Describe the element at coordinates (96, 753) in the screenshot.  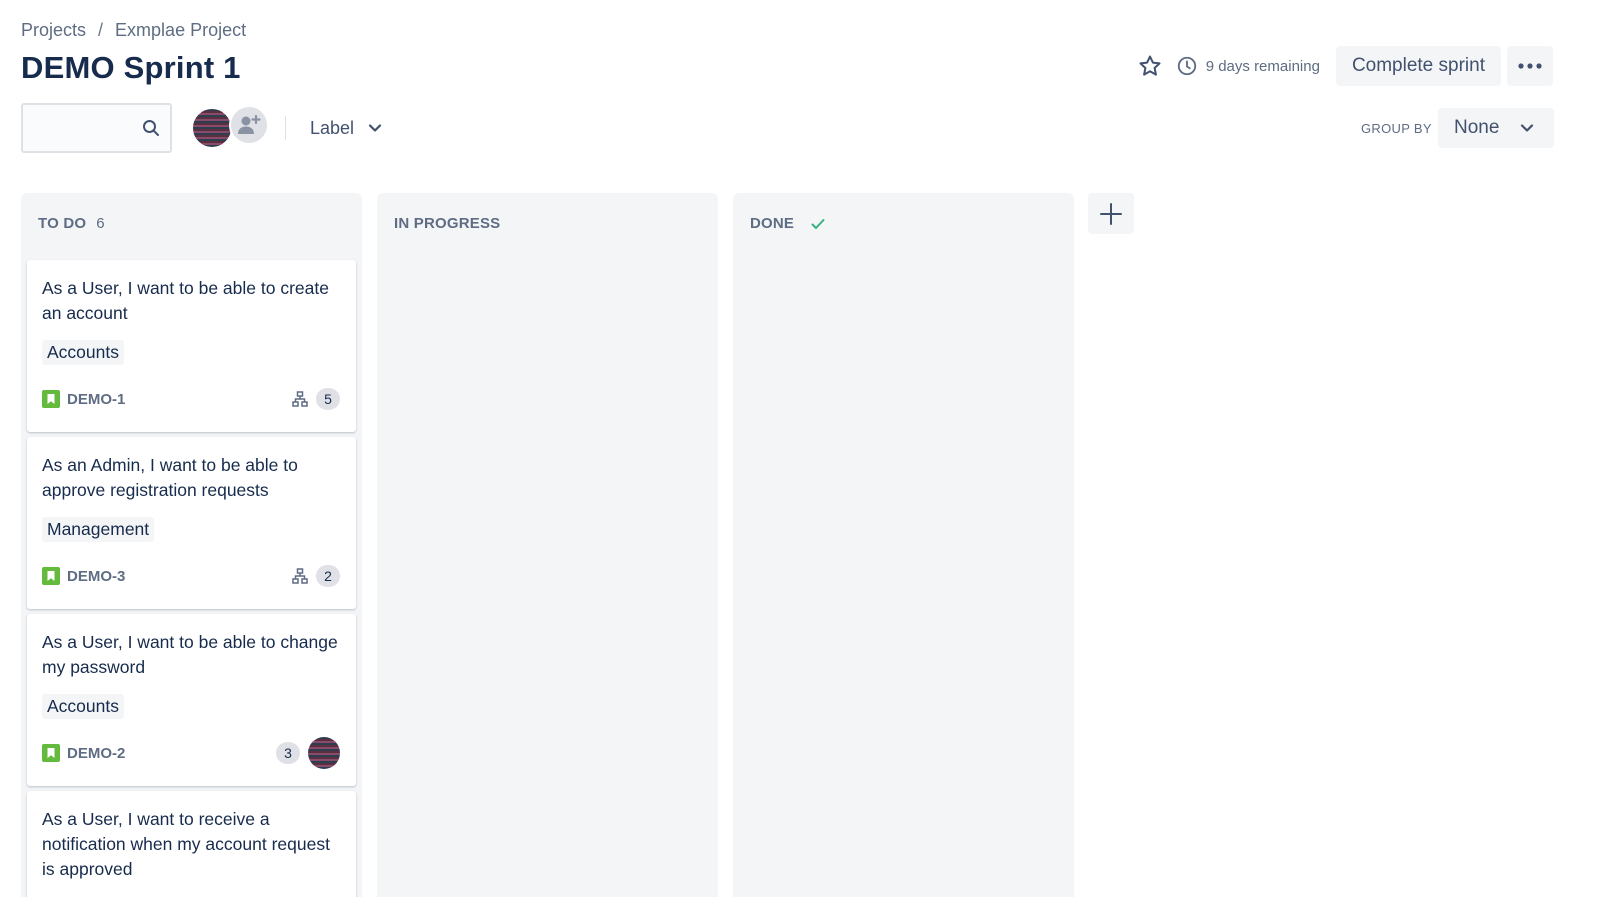
I see `issue-key-text: DEMO-2` at that location.